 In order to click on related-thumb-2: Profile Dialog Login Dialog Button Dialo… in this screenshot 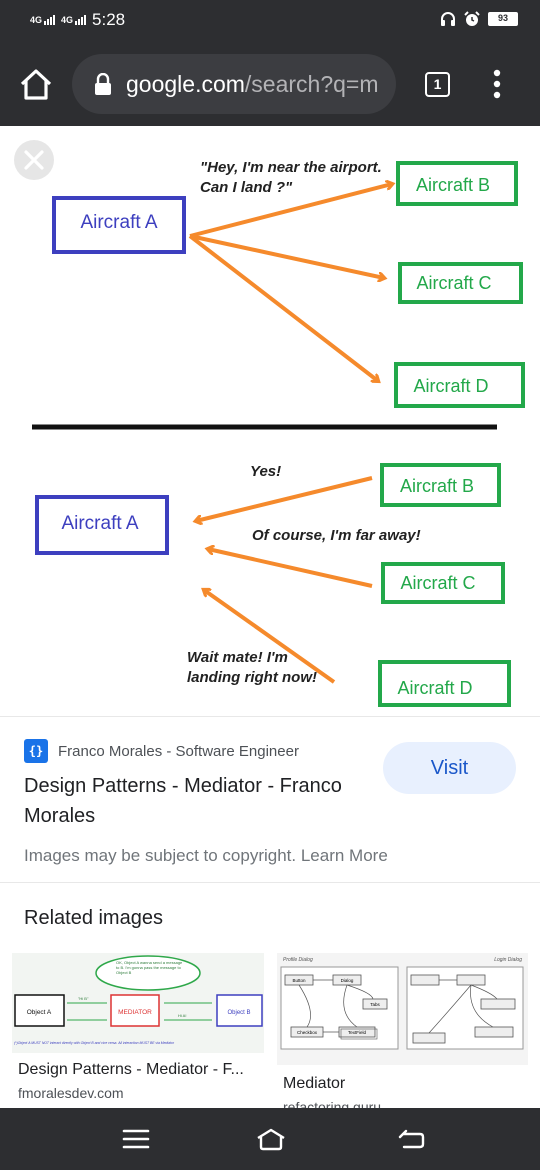, I will do `click(402, 1009)`.